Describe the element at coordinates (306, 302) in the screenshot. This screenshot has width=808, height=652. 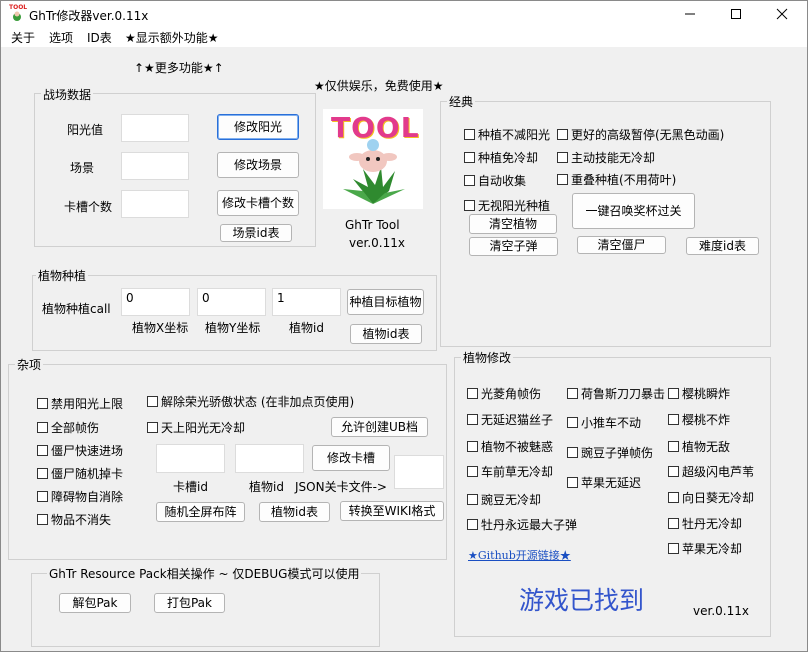
I see `plant-id-input: 1` at that location.